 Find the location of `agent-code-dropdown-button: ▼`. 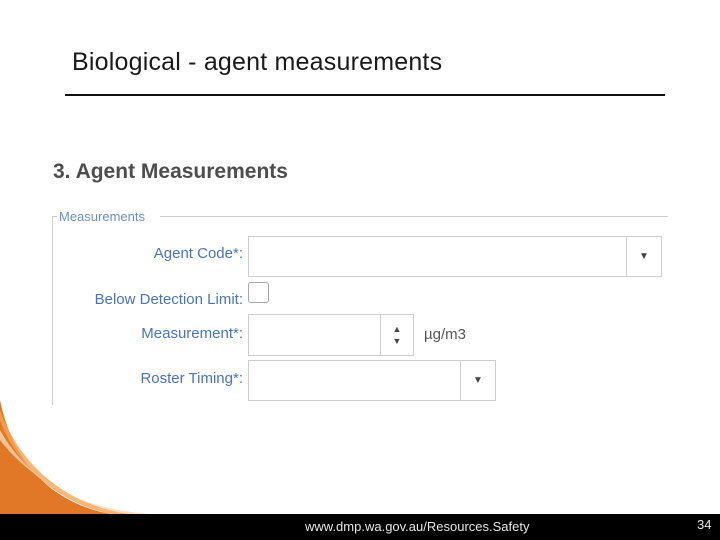

agent-code-dropdown-button: ▼ is located at coordinates (643, 256).